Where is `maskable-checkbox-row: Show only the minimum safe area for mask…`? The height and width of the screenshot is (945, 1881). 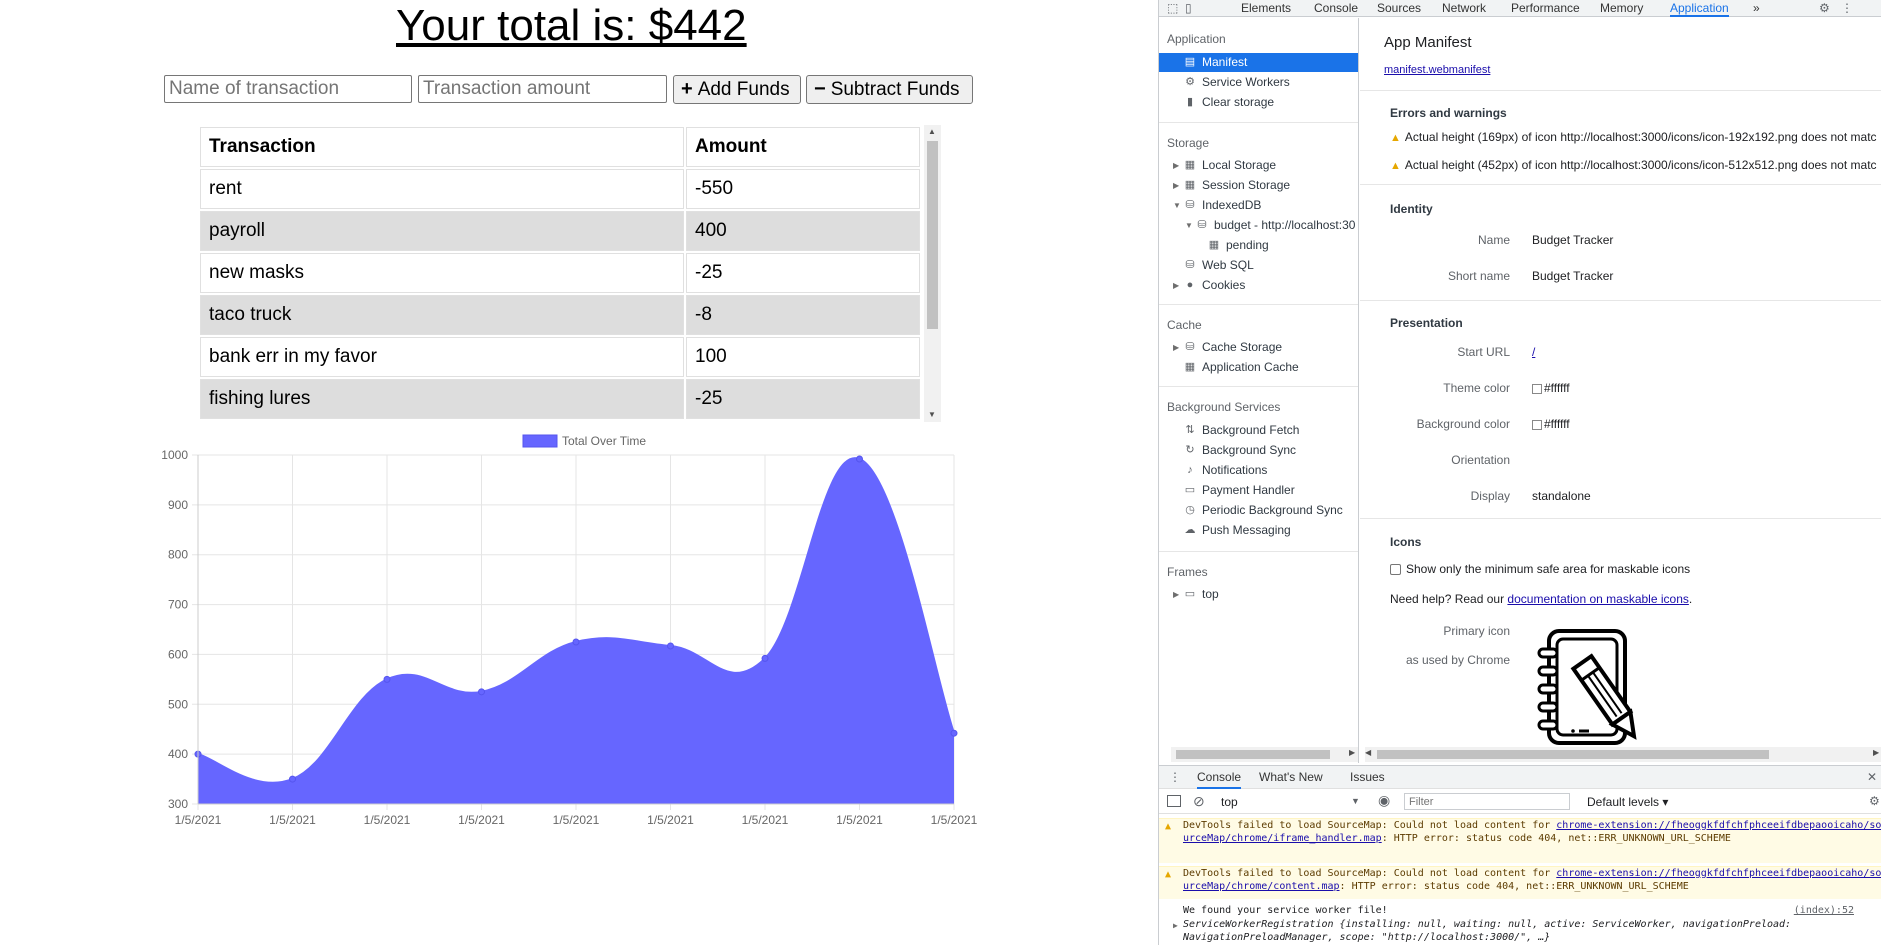 maskable-checkbox-row: Show only the minimum safe area for mask… is located at coordinates (1540, 569).